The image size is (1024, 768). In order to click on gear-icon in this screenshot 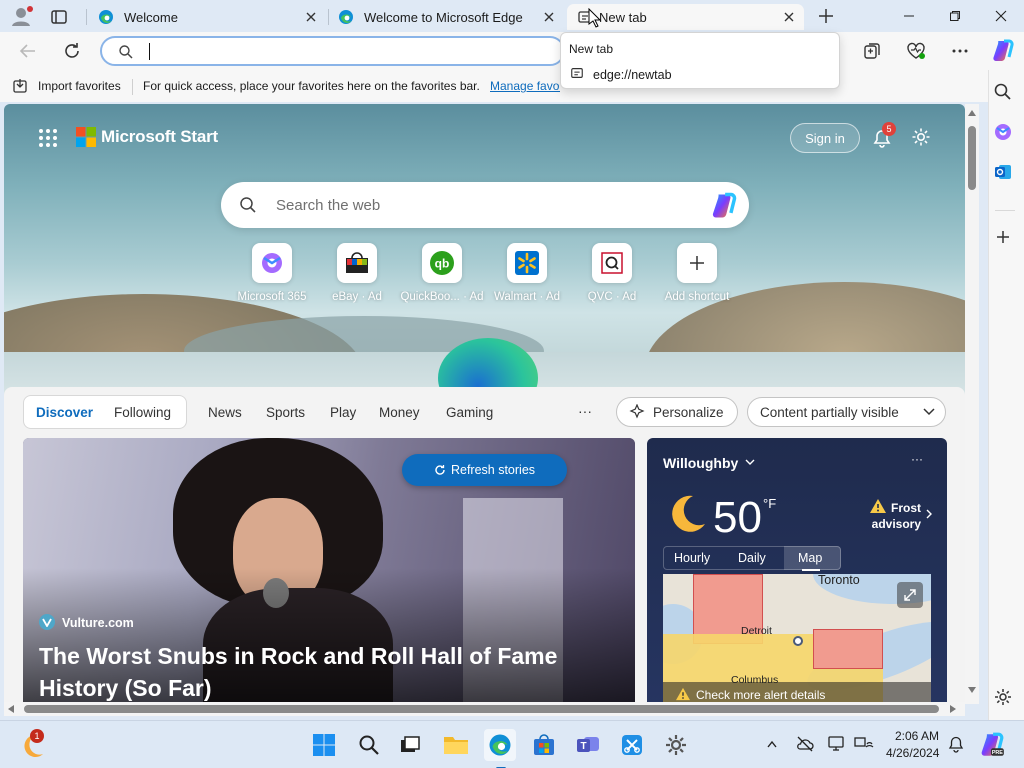, I will do `click(676, 745)`.